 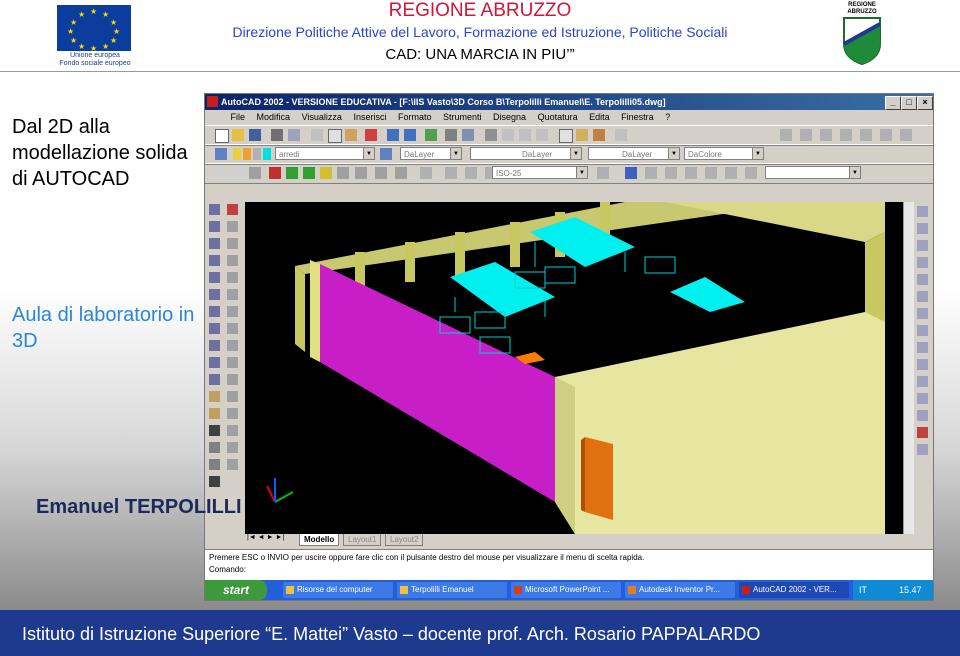 What do you see at coordinates (277, 135) in the screenshot?
I see `print-icon` at bounding box center [277, 135].